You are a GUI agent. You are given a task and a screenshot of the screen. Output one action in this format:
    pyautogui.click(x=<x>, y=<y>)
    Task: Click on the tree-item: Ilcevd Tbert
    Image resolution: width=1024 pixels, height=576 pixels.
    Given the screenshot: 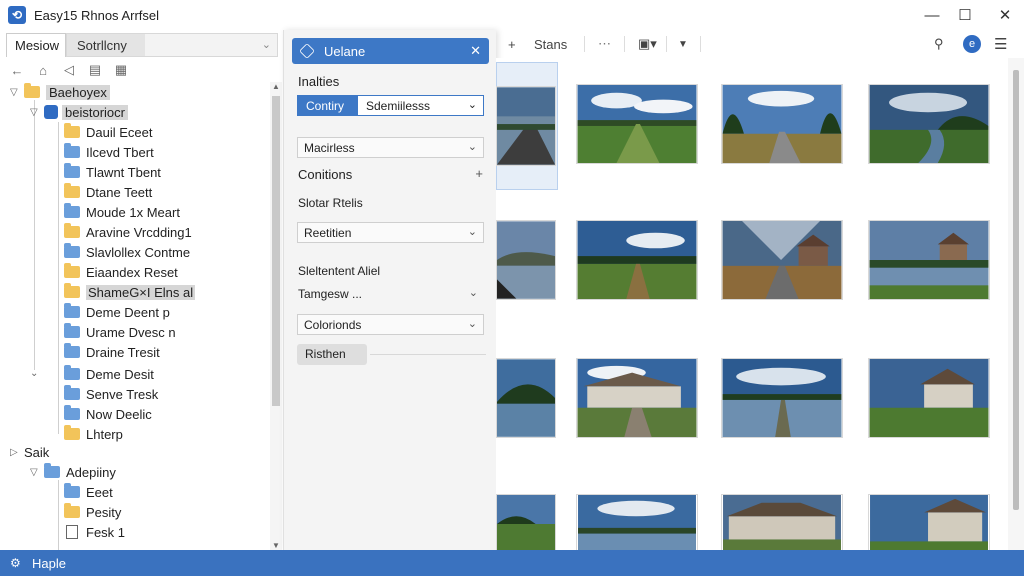 What is the action you would take?
    pyautogui.click(x=109, y=152)
    